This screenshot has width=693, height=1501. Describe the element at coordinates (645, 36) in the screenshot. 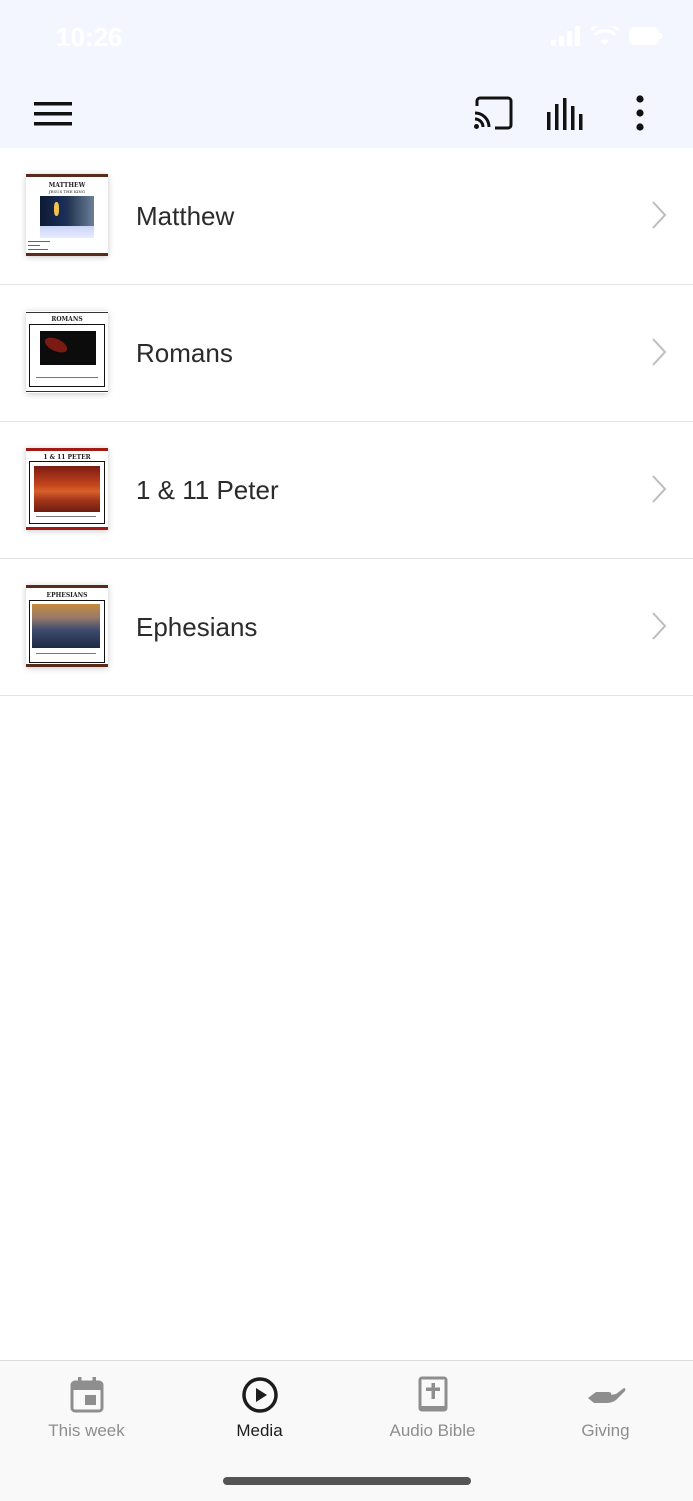

I see `battery-icon` at that location.